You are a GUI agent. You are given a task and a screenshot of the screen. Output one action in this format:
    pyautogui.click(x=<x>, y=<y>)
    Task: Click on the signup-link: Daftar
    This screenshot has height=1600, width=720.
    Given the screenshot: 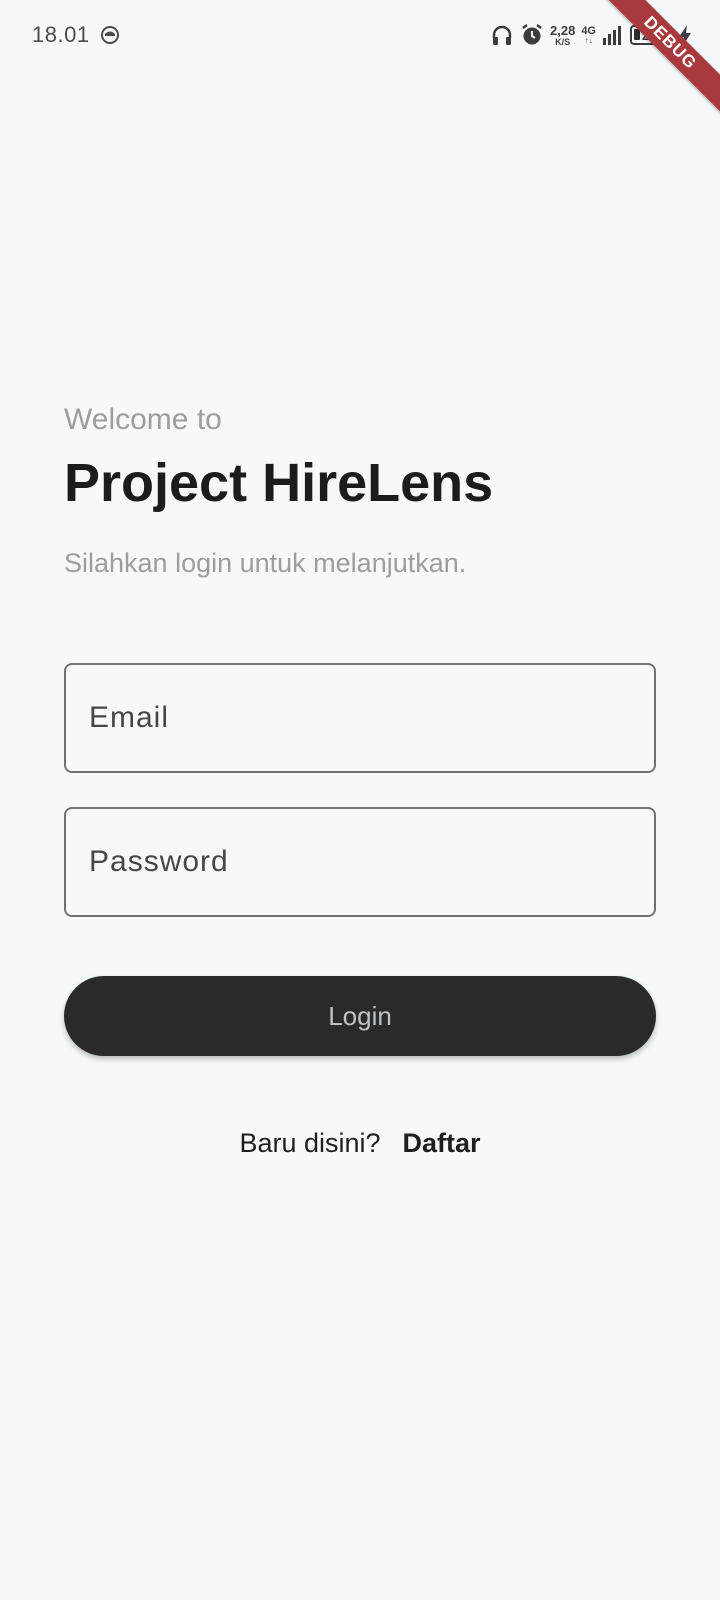 What is the action you would take?
    pyautogui.click(x=442, y=1143)
    